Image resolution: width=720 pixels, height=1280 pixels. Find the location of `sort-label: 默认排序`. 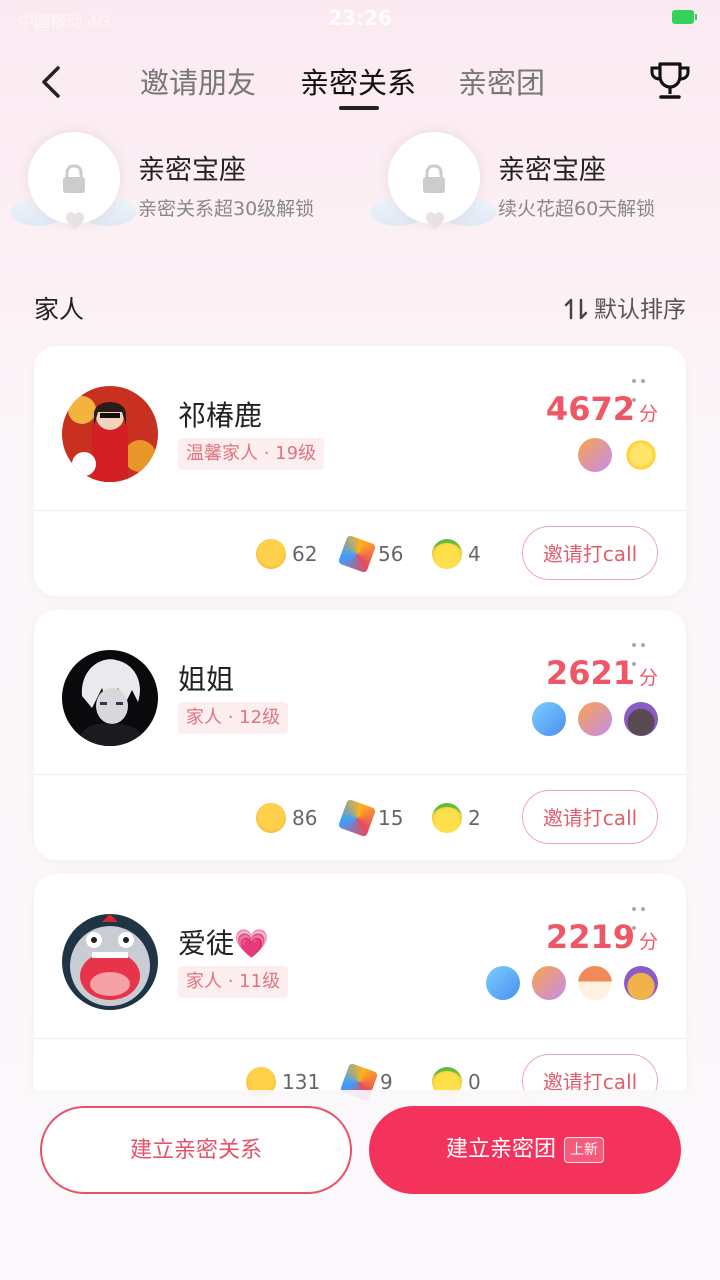

sort-label: 默认排序 is located at coordinates (640, 310).